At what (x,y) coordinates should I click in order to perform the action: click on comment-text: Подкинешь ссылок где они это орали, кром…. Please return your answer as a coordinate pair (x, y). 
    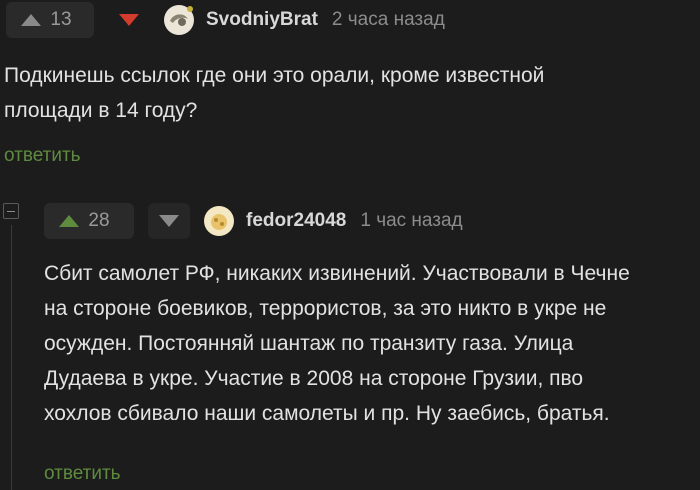
    Looking at the image, I should click on (274, 93).